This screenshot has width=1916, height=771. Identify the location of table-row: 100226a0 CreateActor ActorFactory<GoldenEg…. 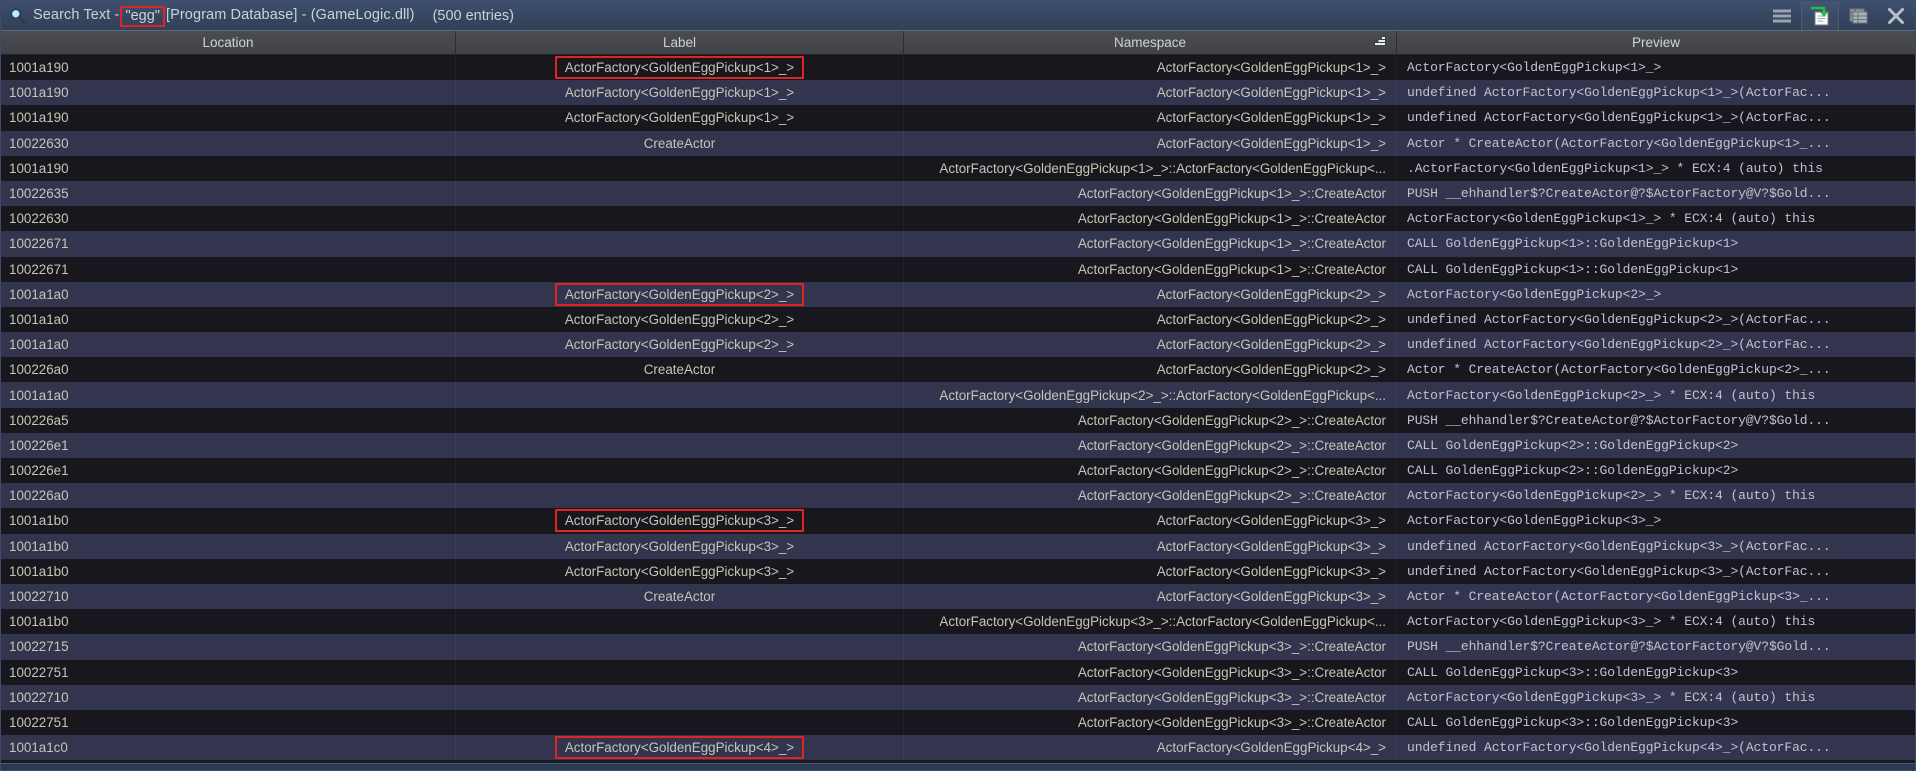
(958, 370).